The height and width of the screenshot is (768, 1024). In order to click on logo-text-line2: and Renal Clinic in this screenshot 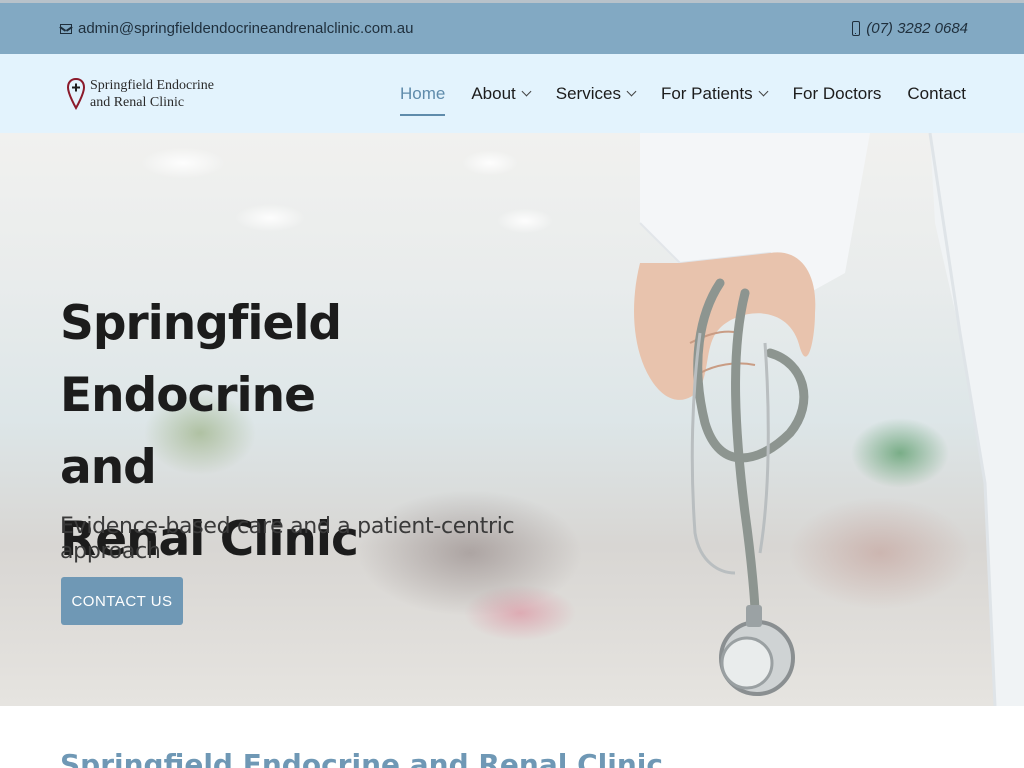, I will do `click(137, 102)`.